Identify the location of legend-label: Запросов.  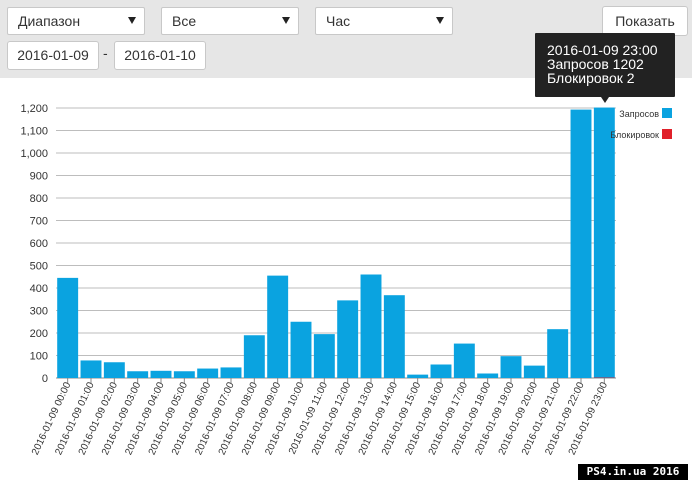
(639, 114).